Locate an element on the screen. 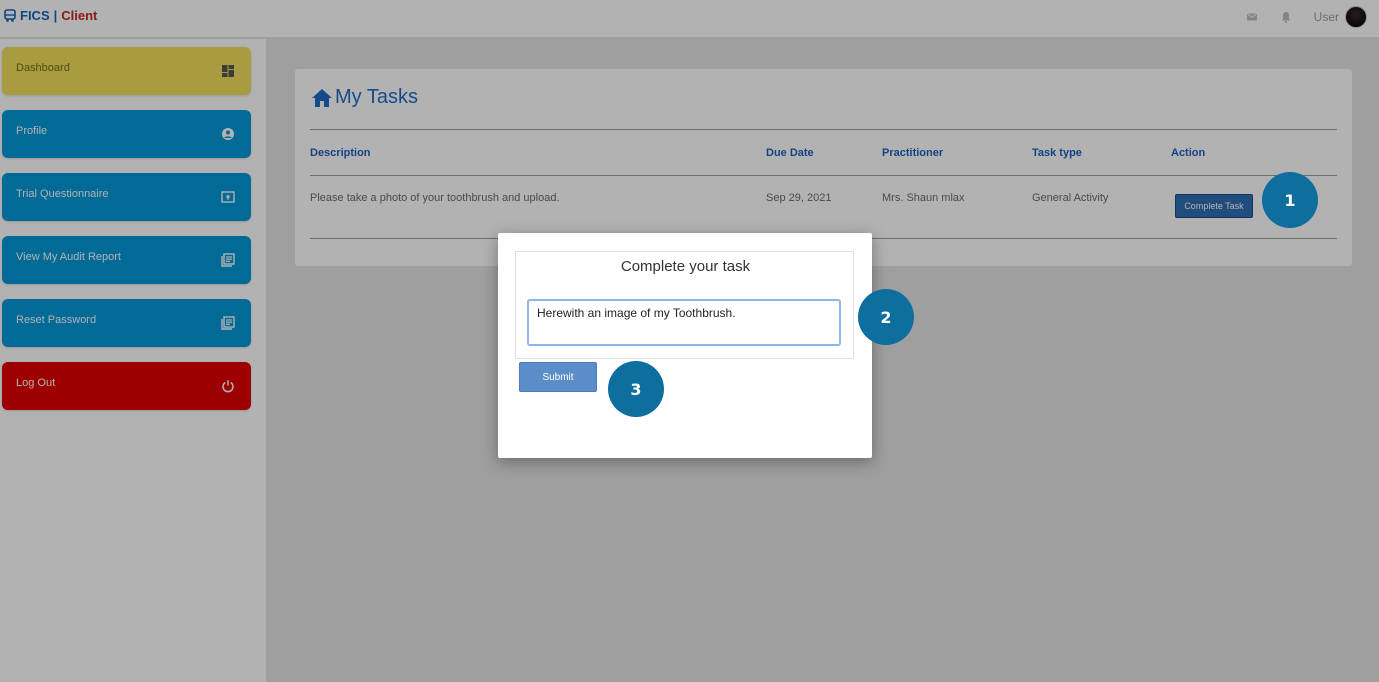  submit-button: Submit is located at coordinates (558, 377).